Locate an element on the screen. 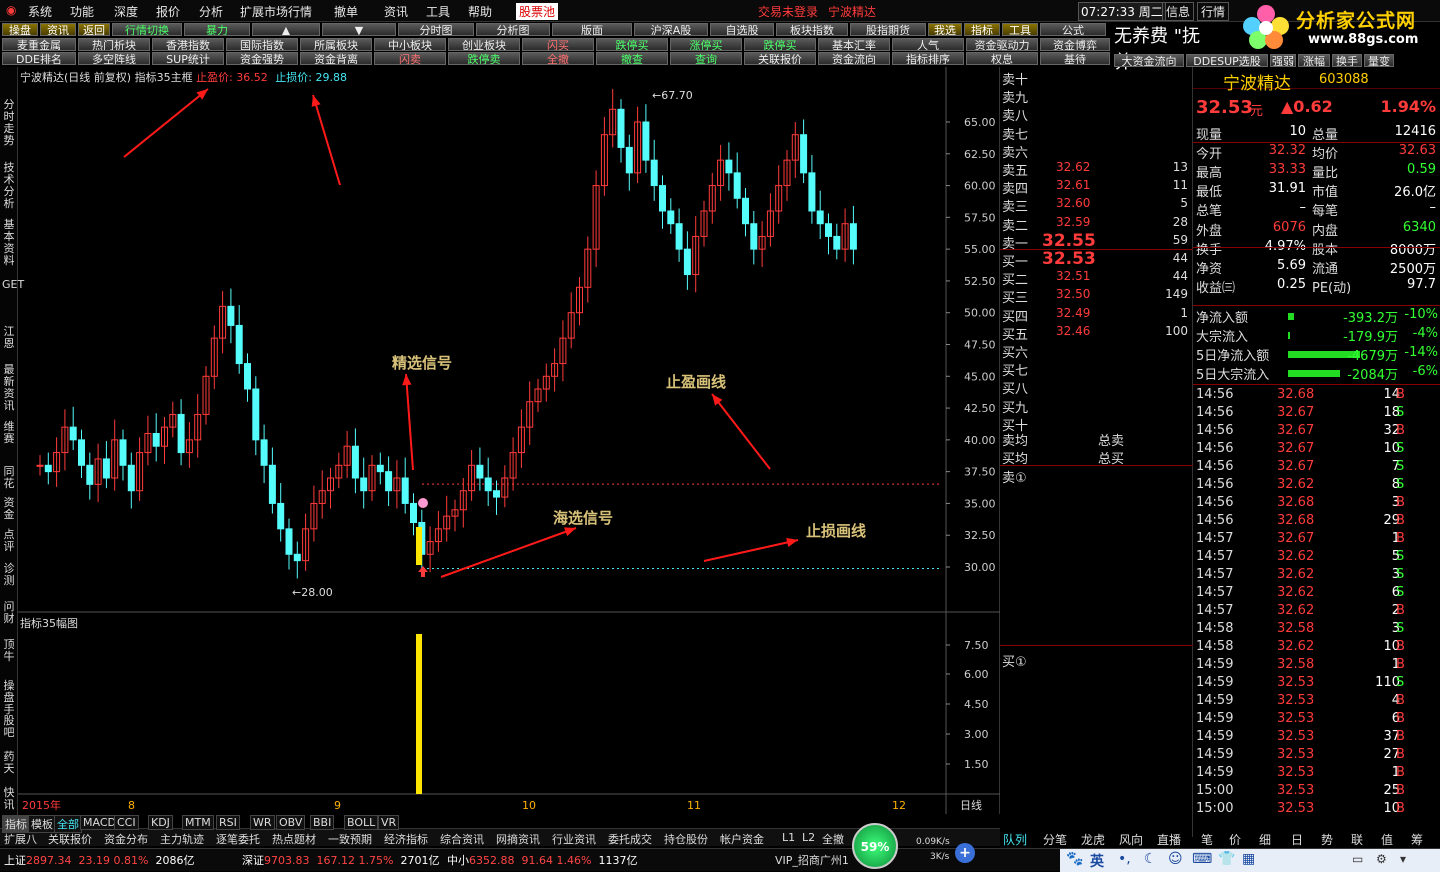 The height and width of the screenshot is (872, 1440). row1-btn-2: 返回 is located at coordinates (94, 29).